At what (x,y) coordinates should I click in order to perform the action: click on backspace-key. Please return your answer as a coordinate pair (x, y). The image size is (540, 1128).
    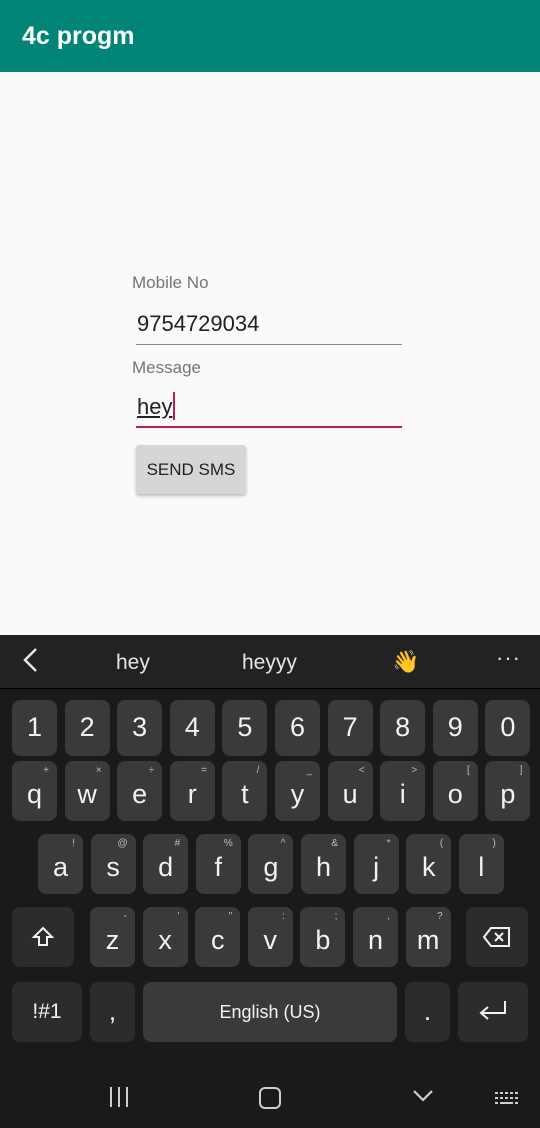
    Looking at the image, I should click on (497, 937).